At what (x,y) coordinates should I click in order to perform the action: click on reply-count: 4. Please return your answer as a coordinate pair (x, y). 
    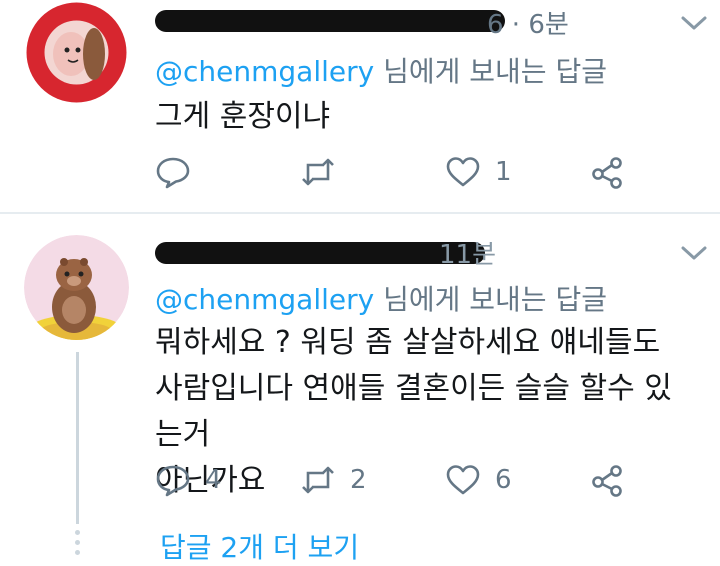
    Looking at the image, I should click on (213, 480).